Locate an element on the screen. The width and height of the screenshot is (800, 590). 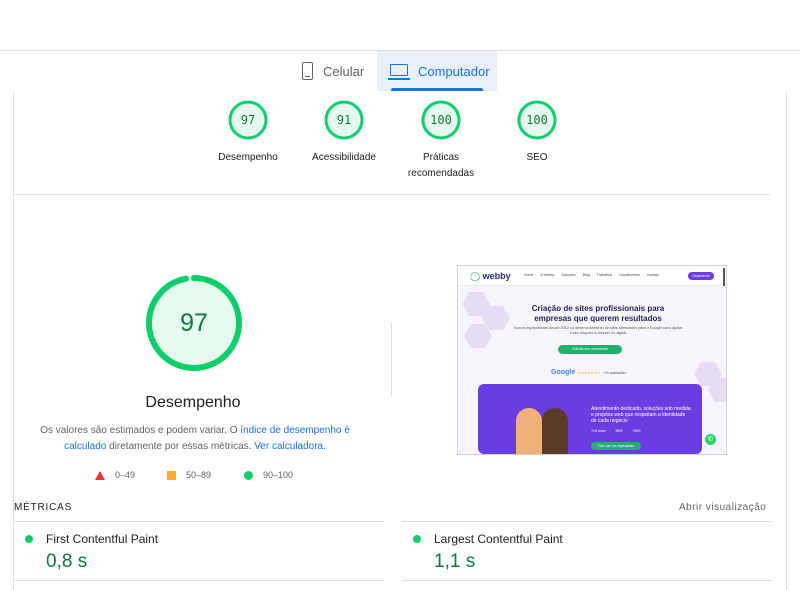
top-bar is located at coordinates (400, 25).